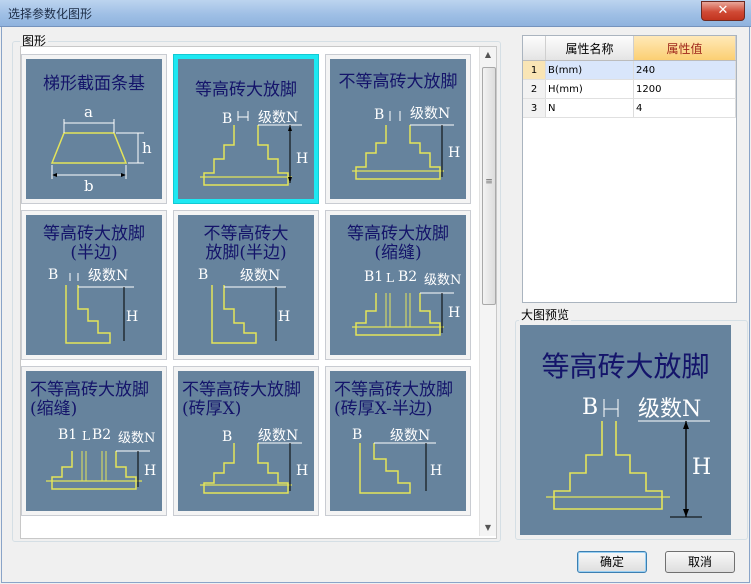 This screenshot has height=584, width=751. Describe the element at coordinates (589, 89) in the screenshot. I see `property-name: H(mm)` at that location.